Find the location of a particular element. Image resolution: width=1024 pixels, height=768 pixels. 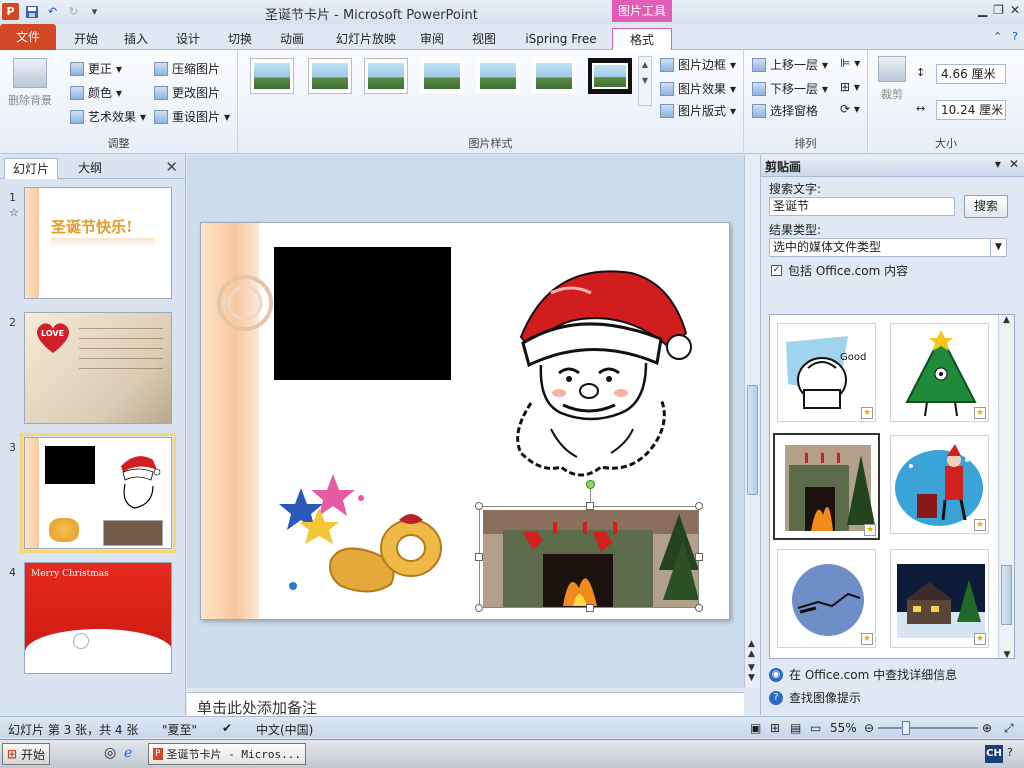

include-office-checkbox: ✓ 包括 Office.com 内容 is located at coordinates (839, 270).